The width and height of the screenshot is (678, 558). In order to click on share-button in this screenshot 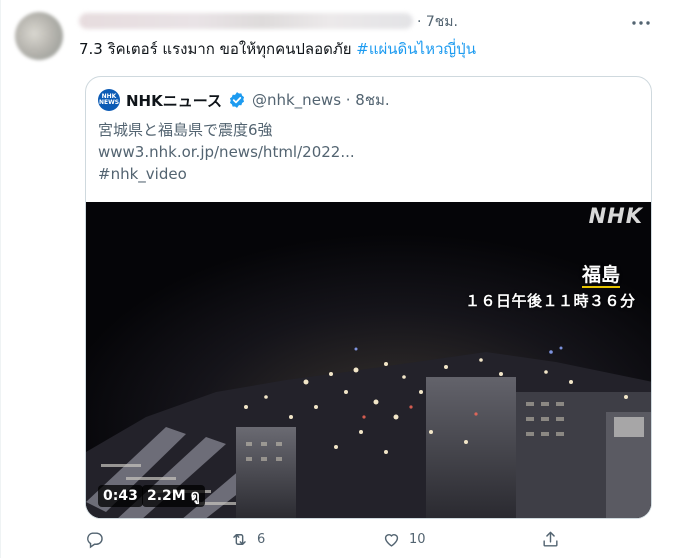, I will do `click(550, 539)`.